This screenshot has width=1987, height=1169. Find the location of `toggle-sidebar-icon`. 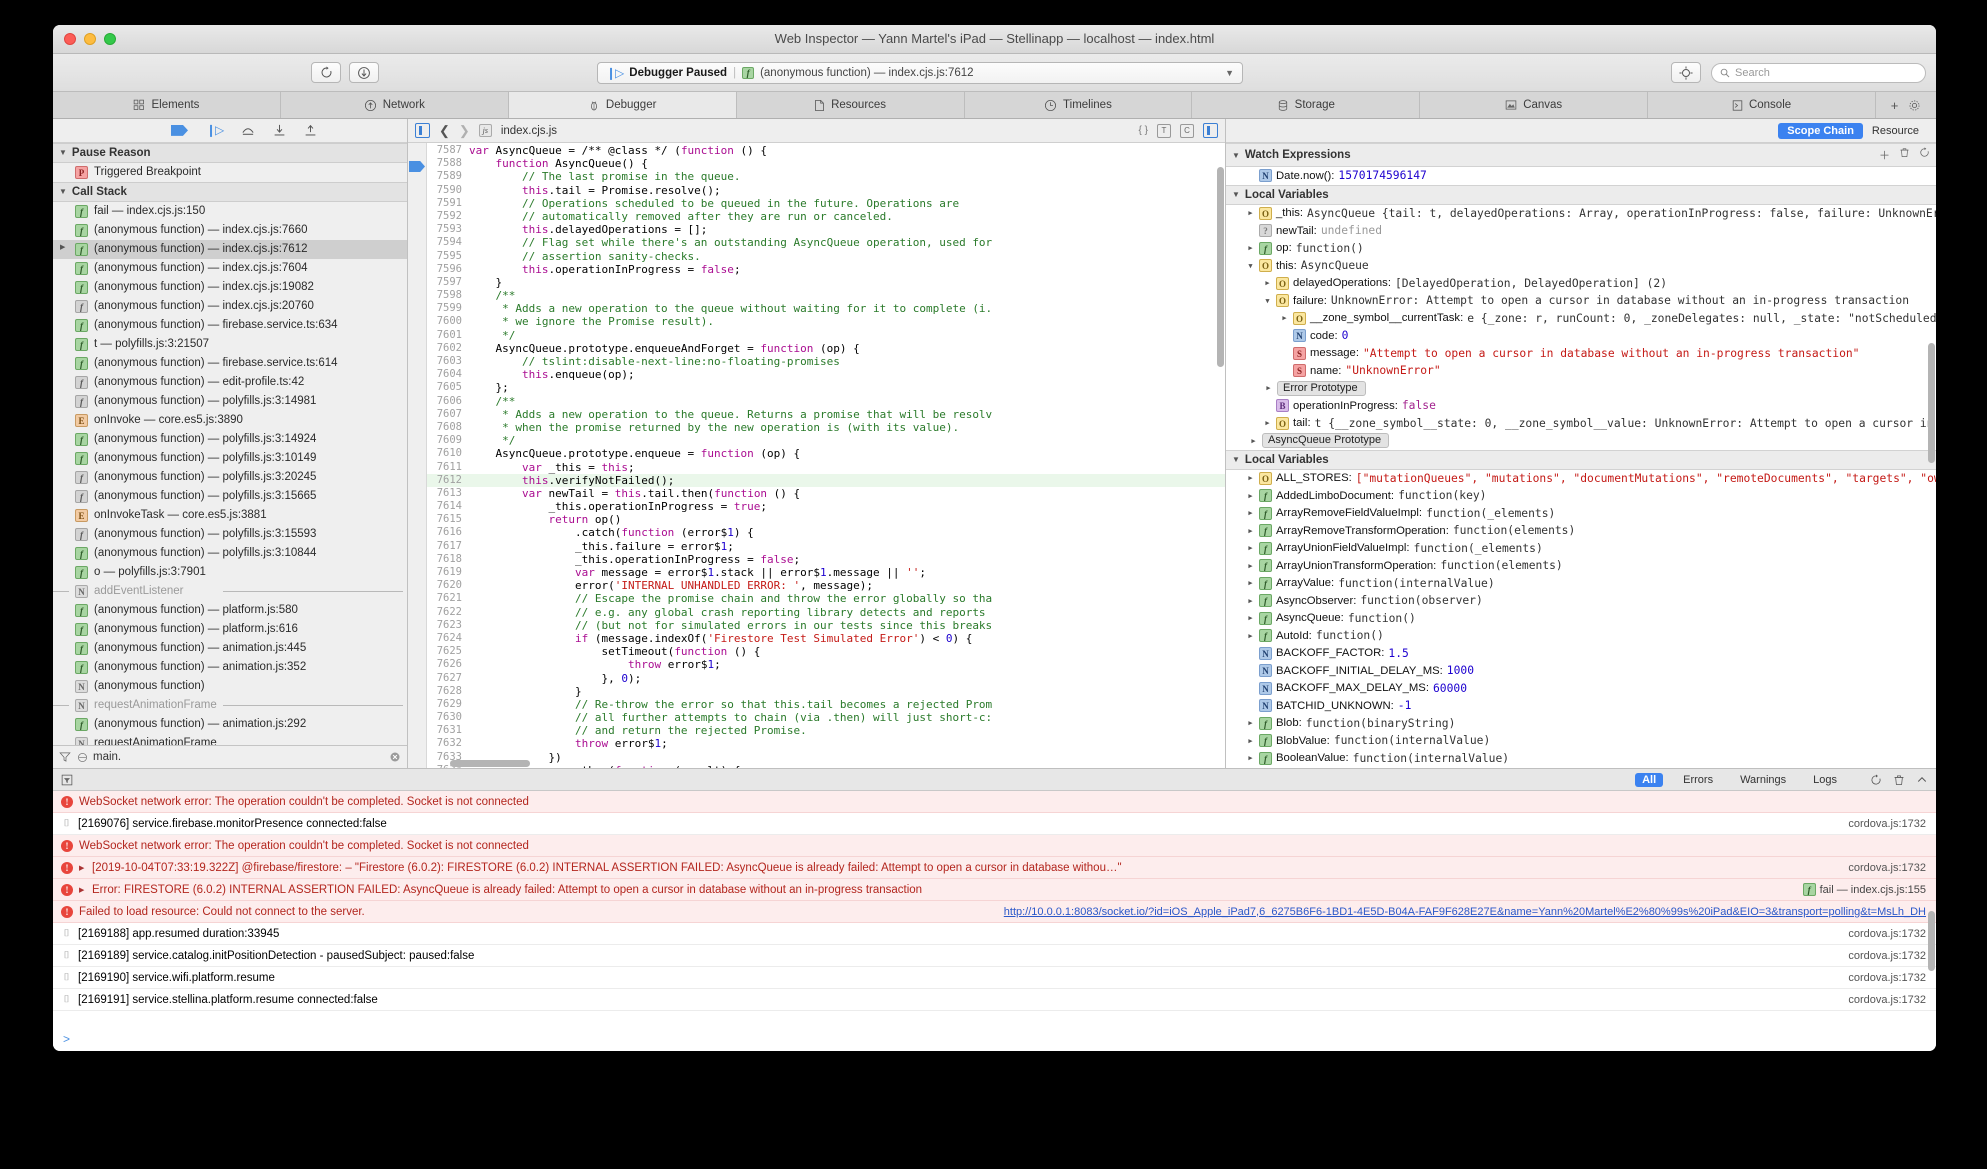

toggle-sidebar-icon is located at coordinates (422, 130).